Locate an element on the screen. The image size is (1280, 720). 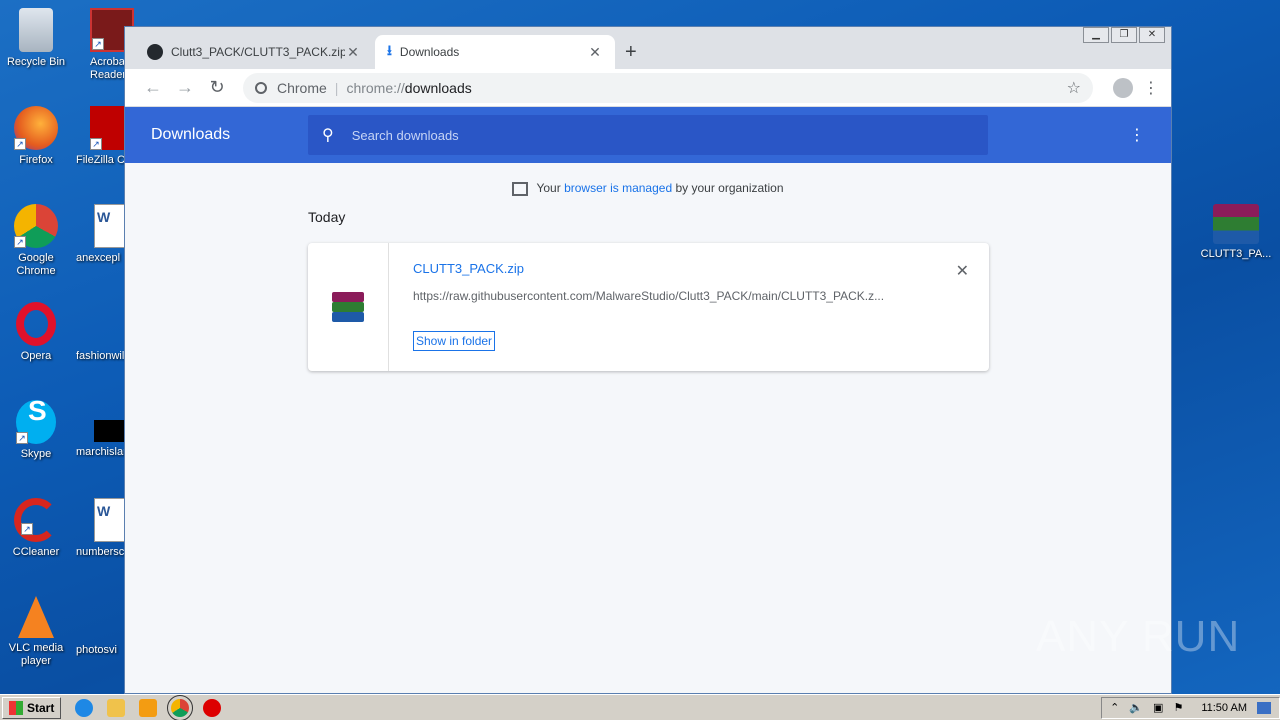
desktop-icon-firefox: ↗ Firefox is located at coordinates (36, 136).